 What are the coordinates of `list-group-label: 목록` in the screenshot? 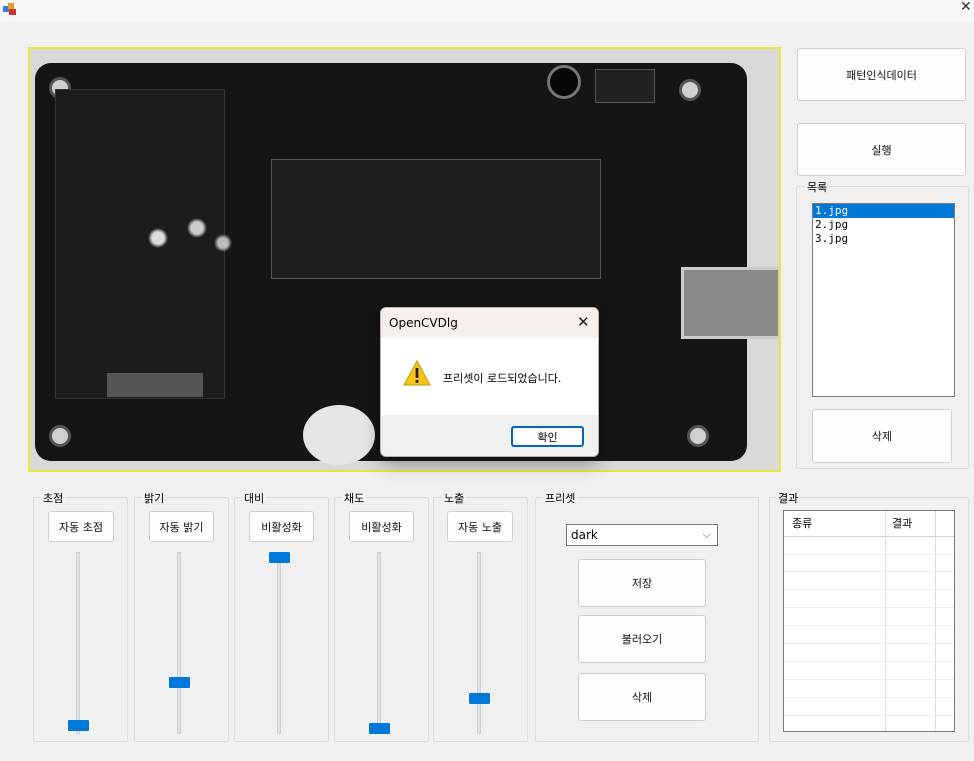 It's located at (817, 187).